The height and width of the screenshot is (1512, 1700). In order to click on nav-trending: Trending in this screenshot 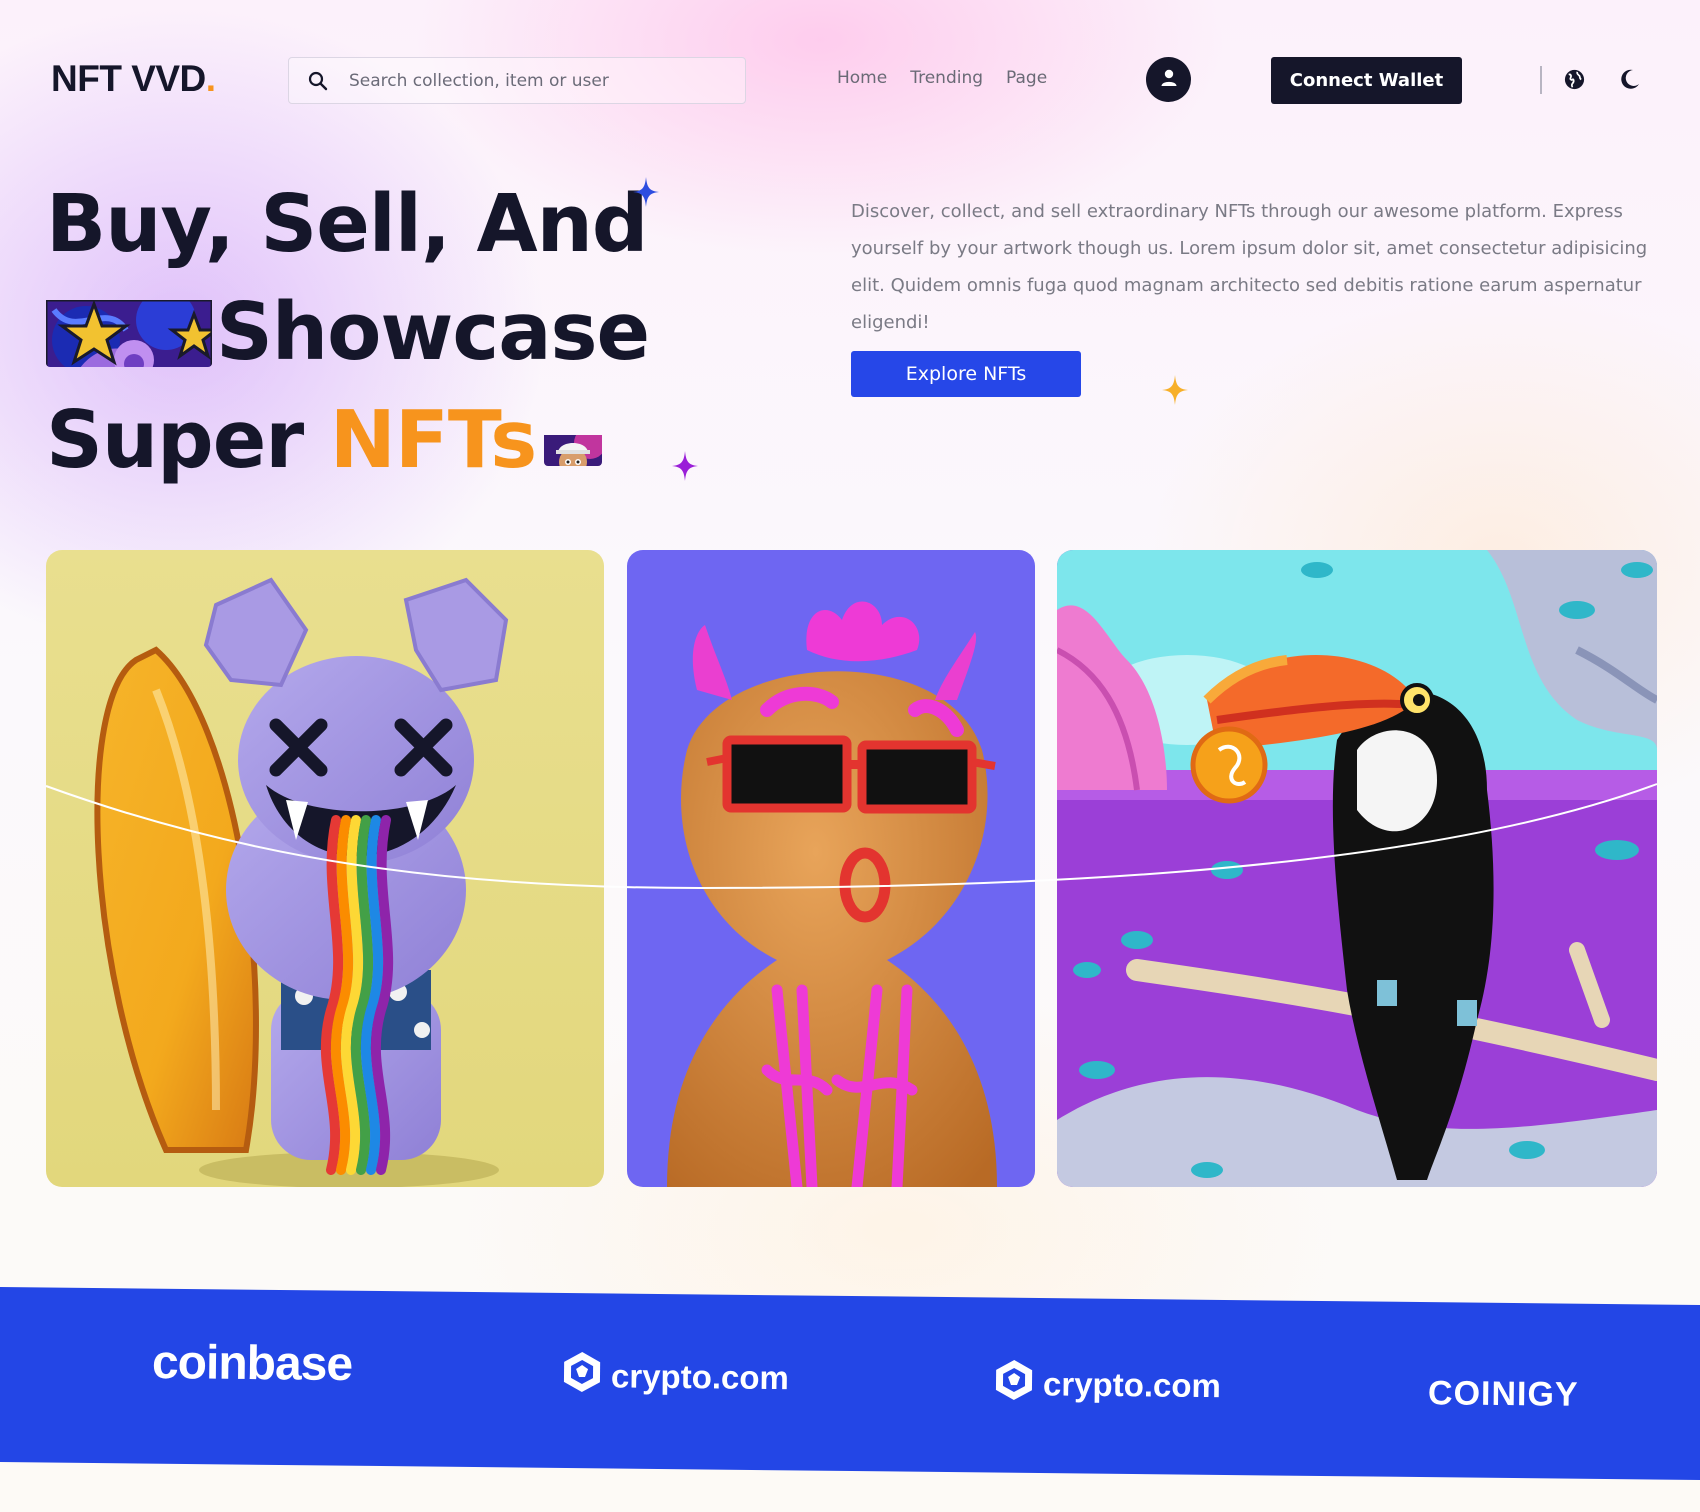, I will do `click(946, 78)`.